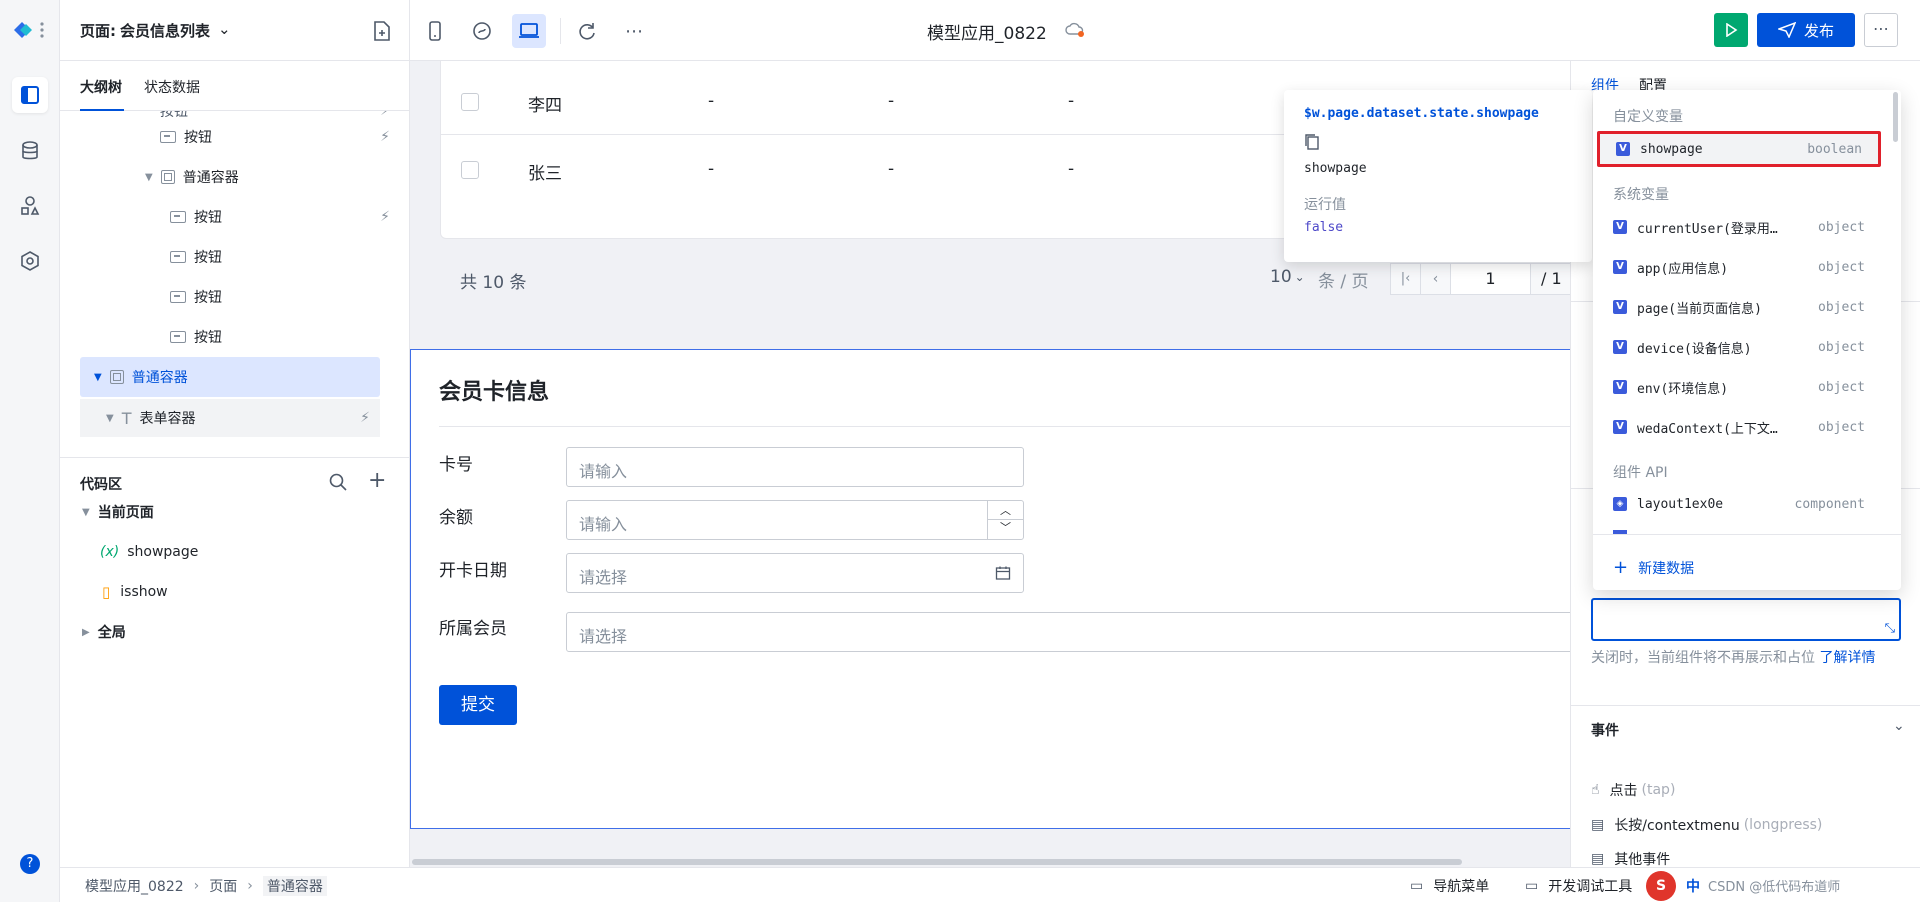 Image resolution: width=1920 pixels, height=902 pixels. What do you see at coordinates (223, 886) in the screenshot?
I see `breadcrumb-item: 页面` at bounding box center [223, 886].